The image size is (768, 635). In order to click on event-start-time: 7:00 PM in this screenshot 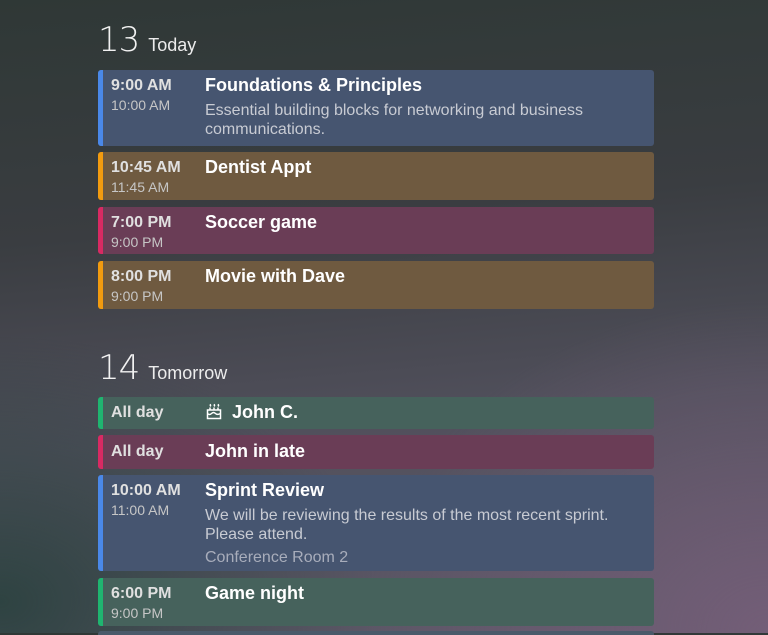, I will do `click(141, 222)`.